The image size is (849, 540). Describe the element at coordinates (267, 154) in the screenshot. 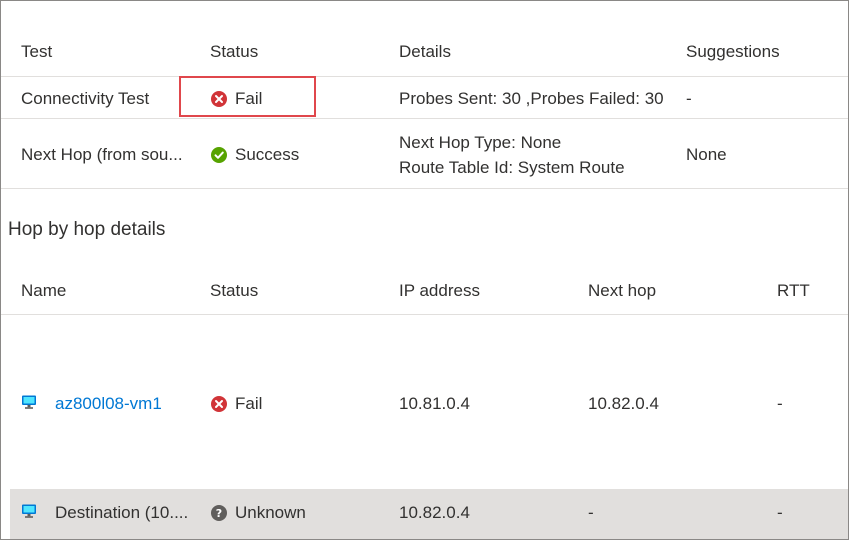

I see `status-text: Success` at that location.